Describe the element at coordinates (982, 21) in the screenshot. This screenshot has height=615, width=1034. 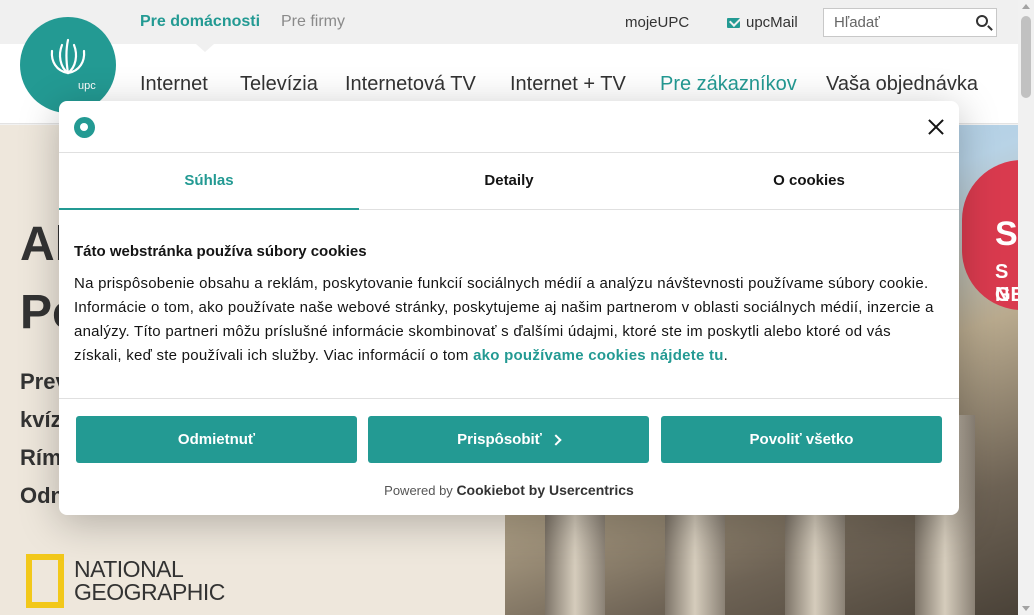
I see `search-icon` at that location.